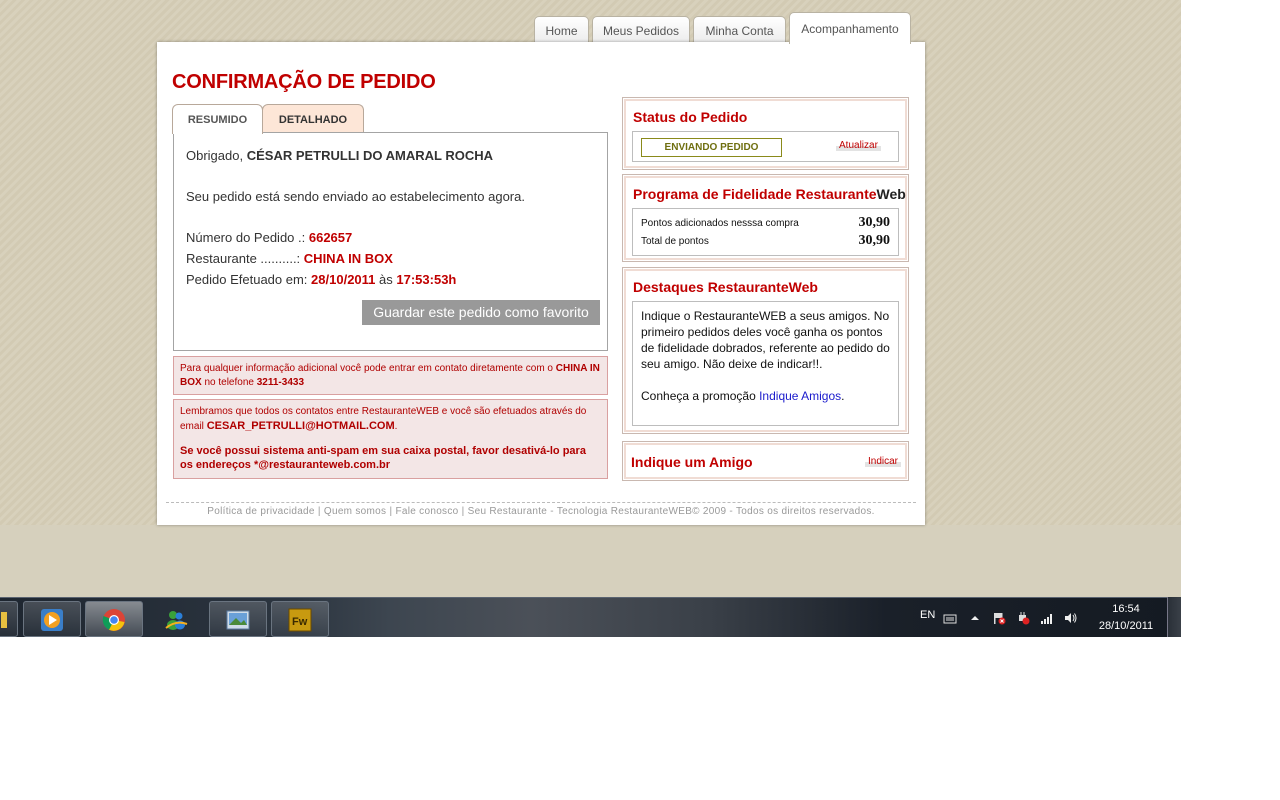  I want to click on svg-text: Fw, so click(300, 622).